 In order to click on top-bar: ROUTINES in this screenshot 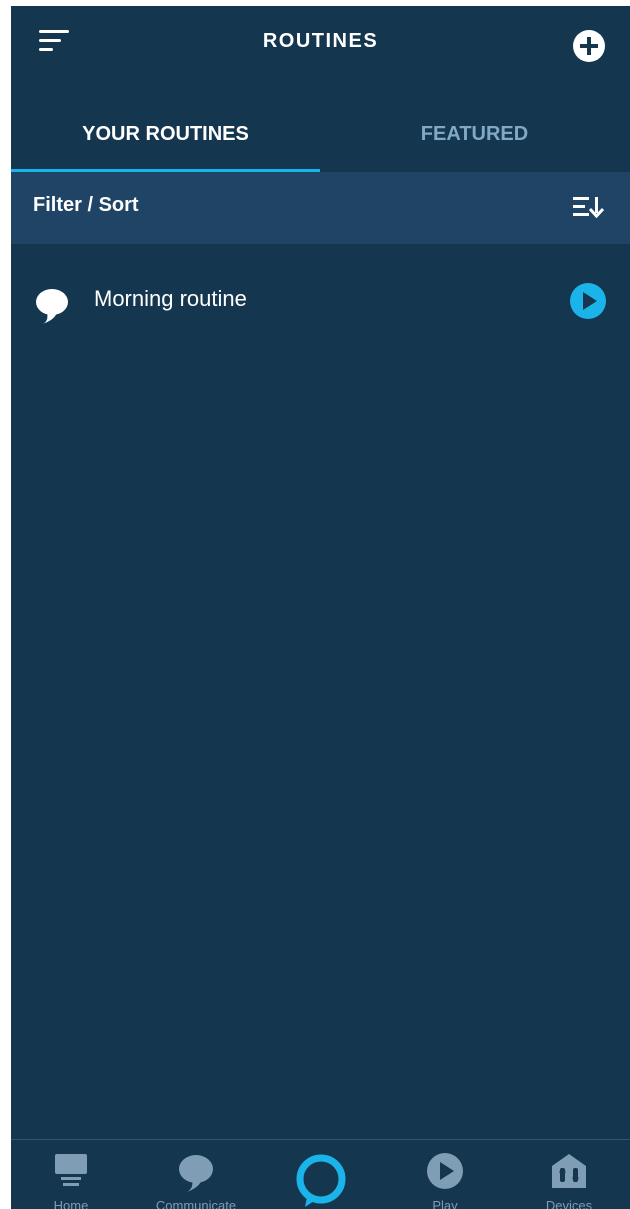, I will do `click(320, 42)`.